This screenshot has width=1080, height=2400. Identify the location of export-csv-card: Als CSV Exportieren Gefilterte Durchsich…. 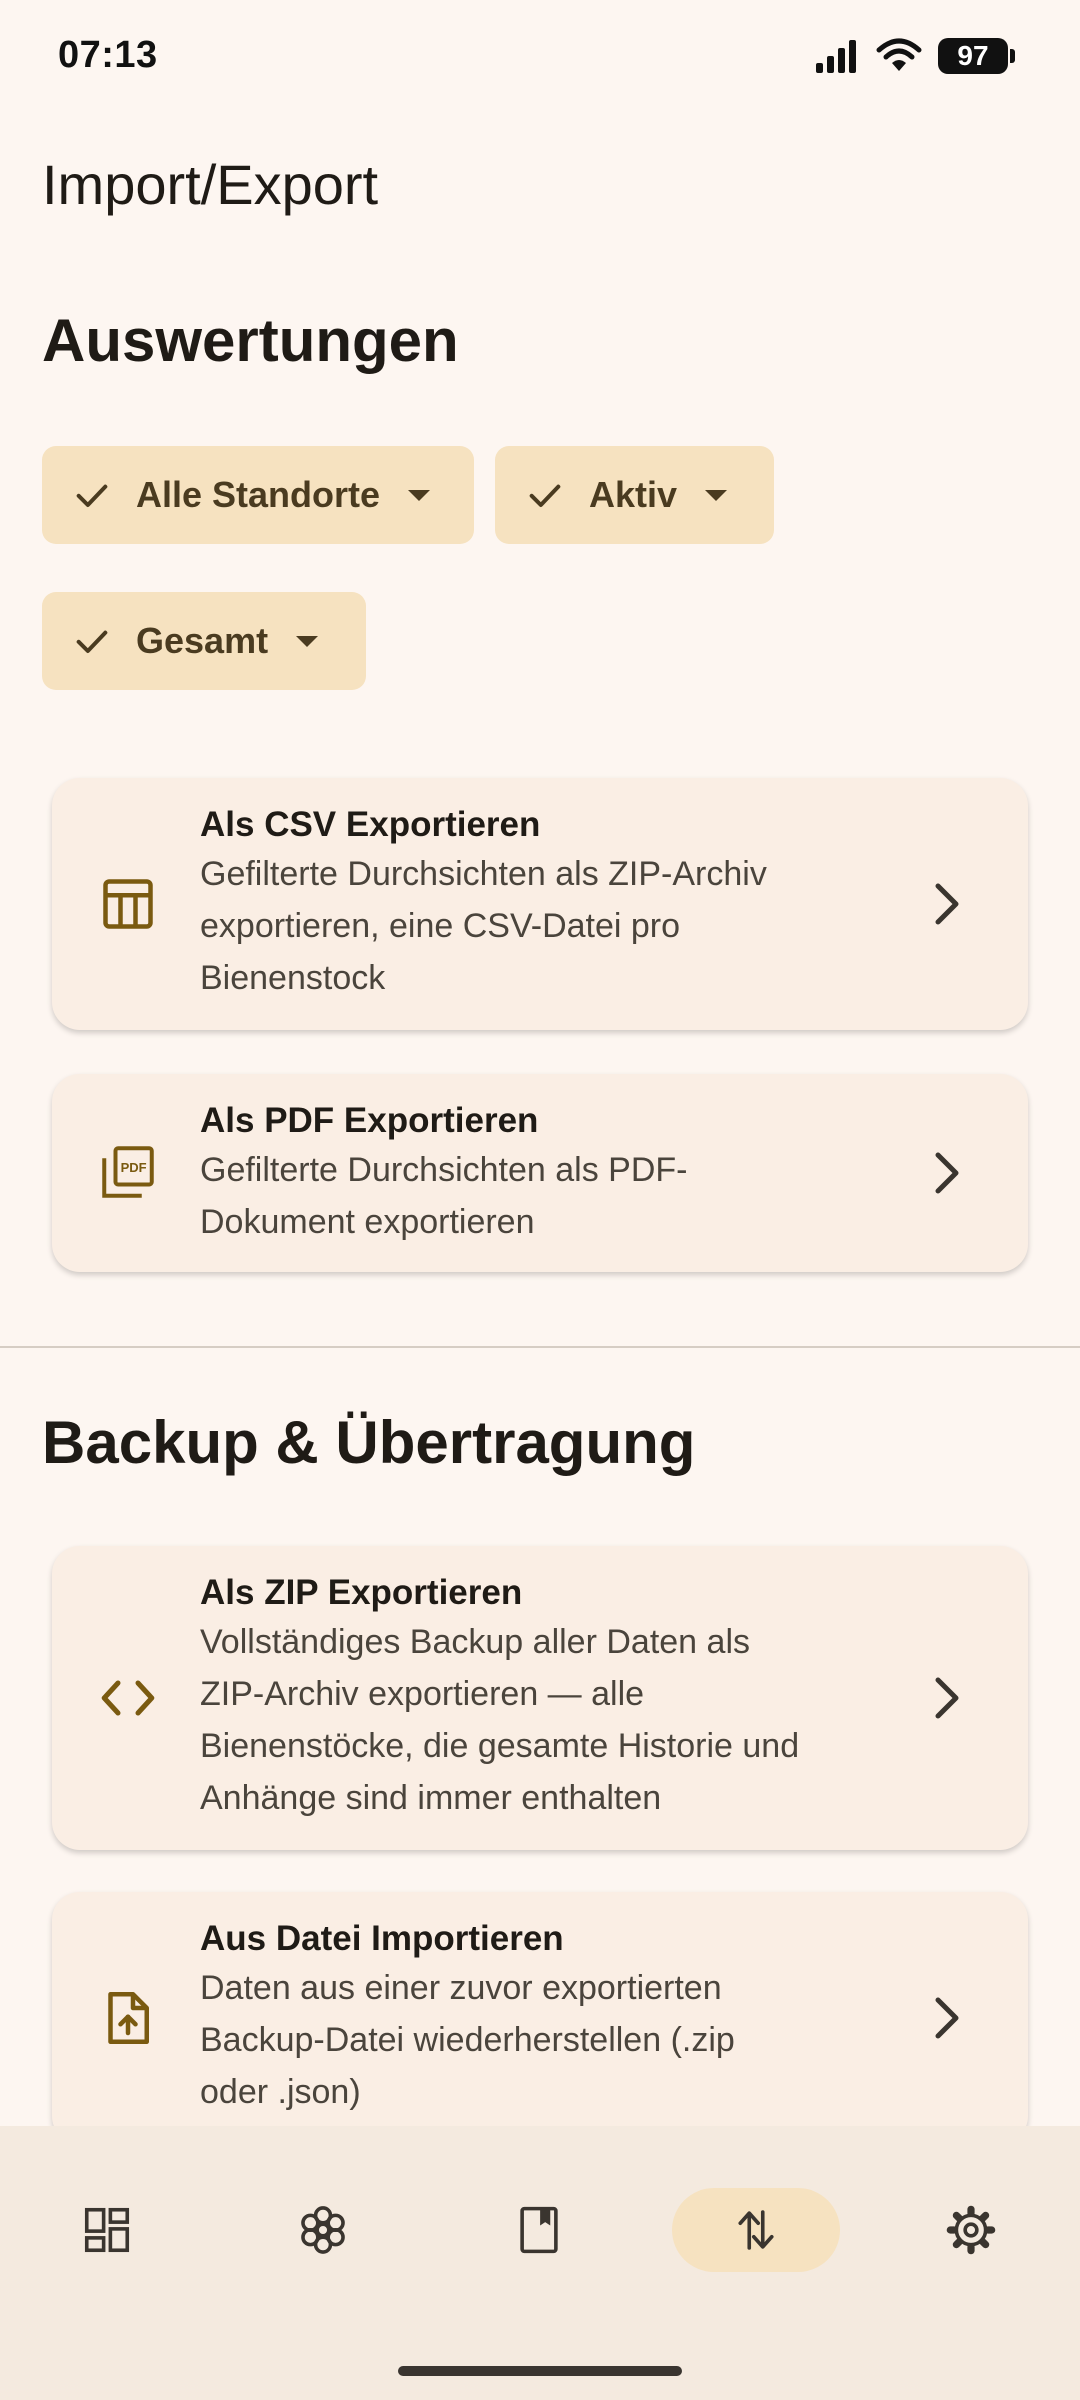
(540, 904).